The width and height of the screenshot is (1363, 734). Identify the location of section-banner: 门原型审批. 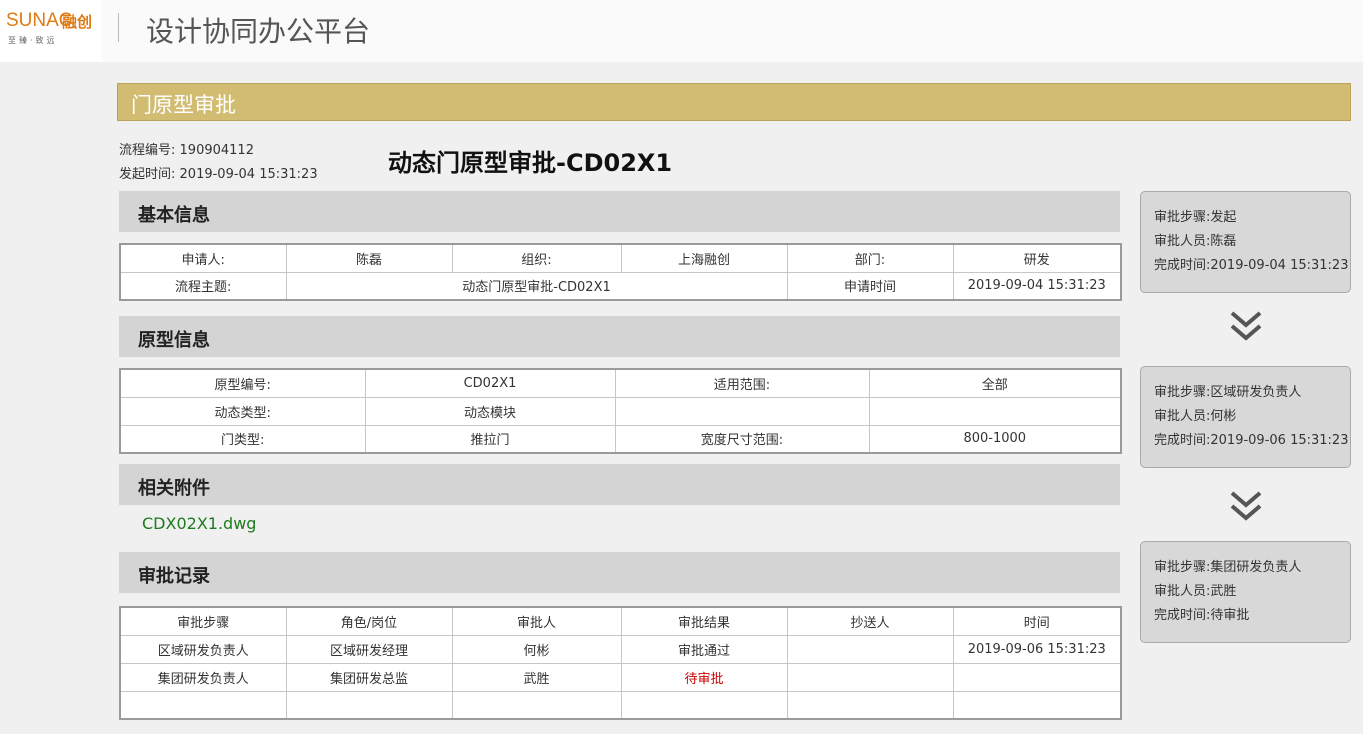
(734, 102).